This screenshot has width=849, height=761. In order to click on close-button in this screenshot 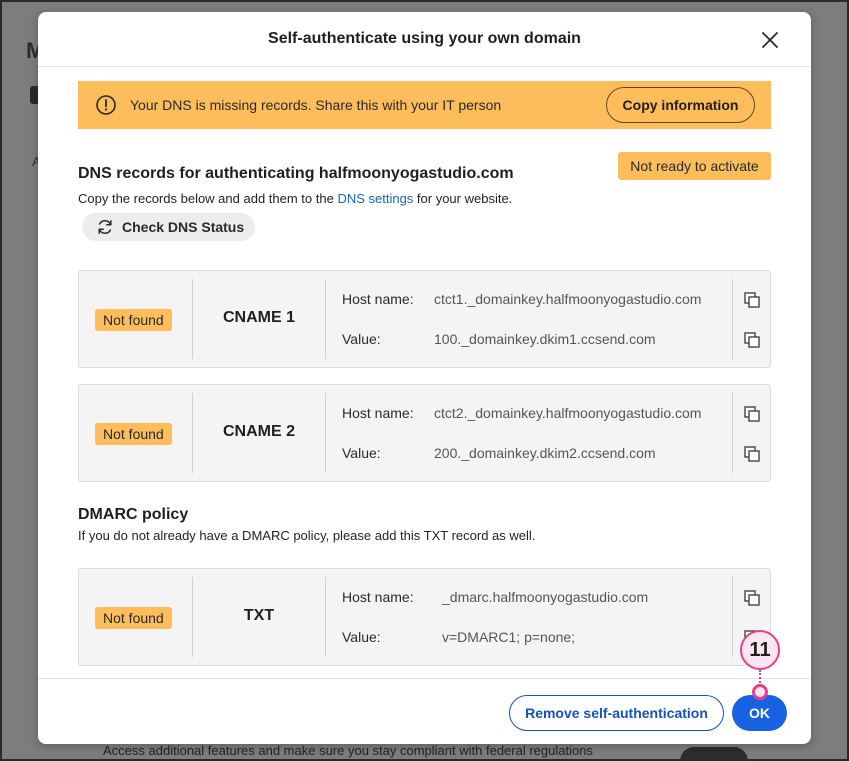, I will do `click(770, 40)`.